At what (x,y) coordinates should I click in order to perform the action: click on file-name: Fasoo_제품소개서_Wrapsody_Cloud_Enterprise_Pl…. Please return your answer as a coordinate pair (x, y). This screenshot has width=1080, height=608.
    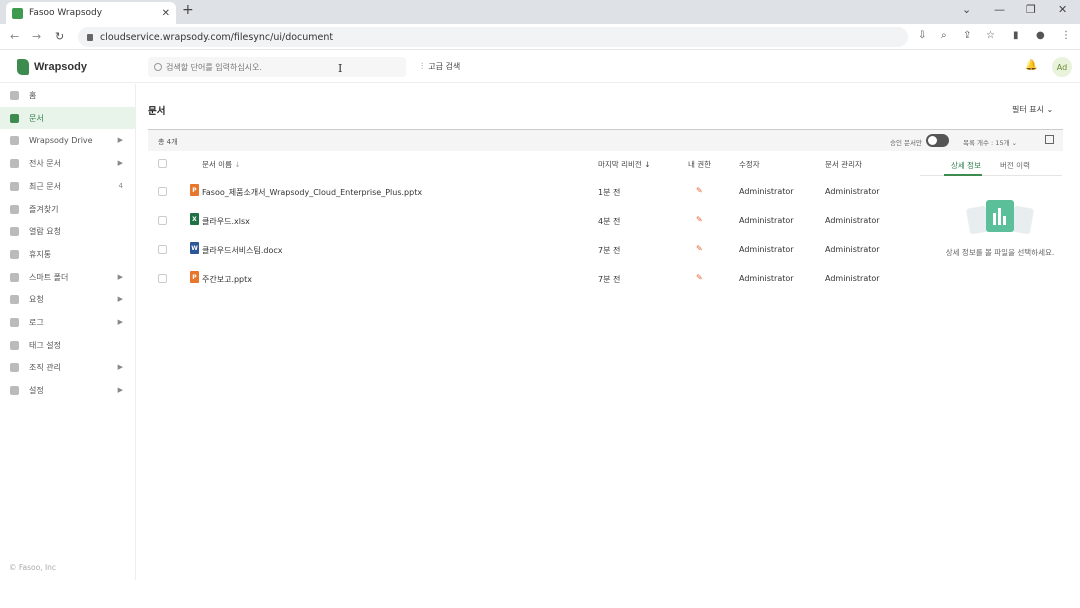
    Looking at the image, I should click on (312, 192).